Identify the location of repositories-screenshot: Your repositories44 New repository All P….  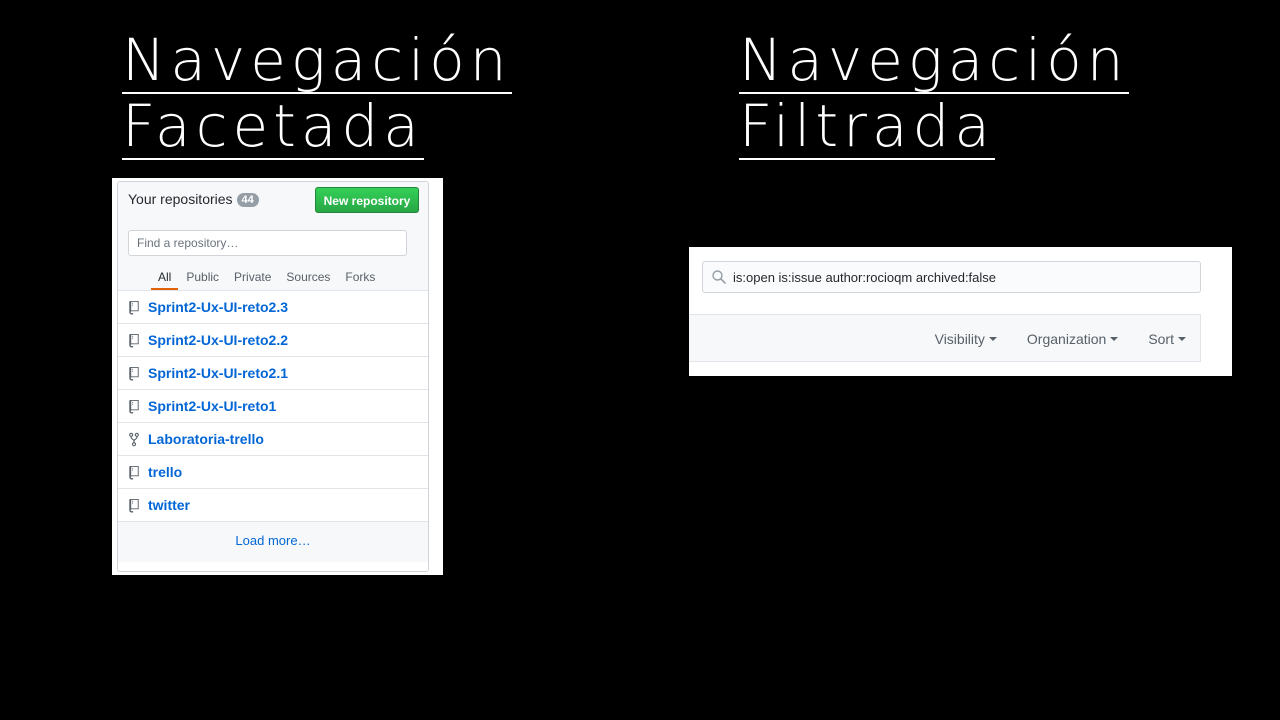
(277, 376).